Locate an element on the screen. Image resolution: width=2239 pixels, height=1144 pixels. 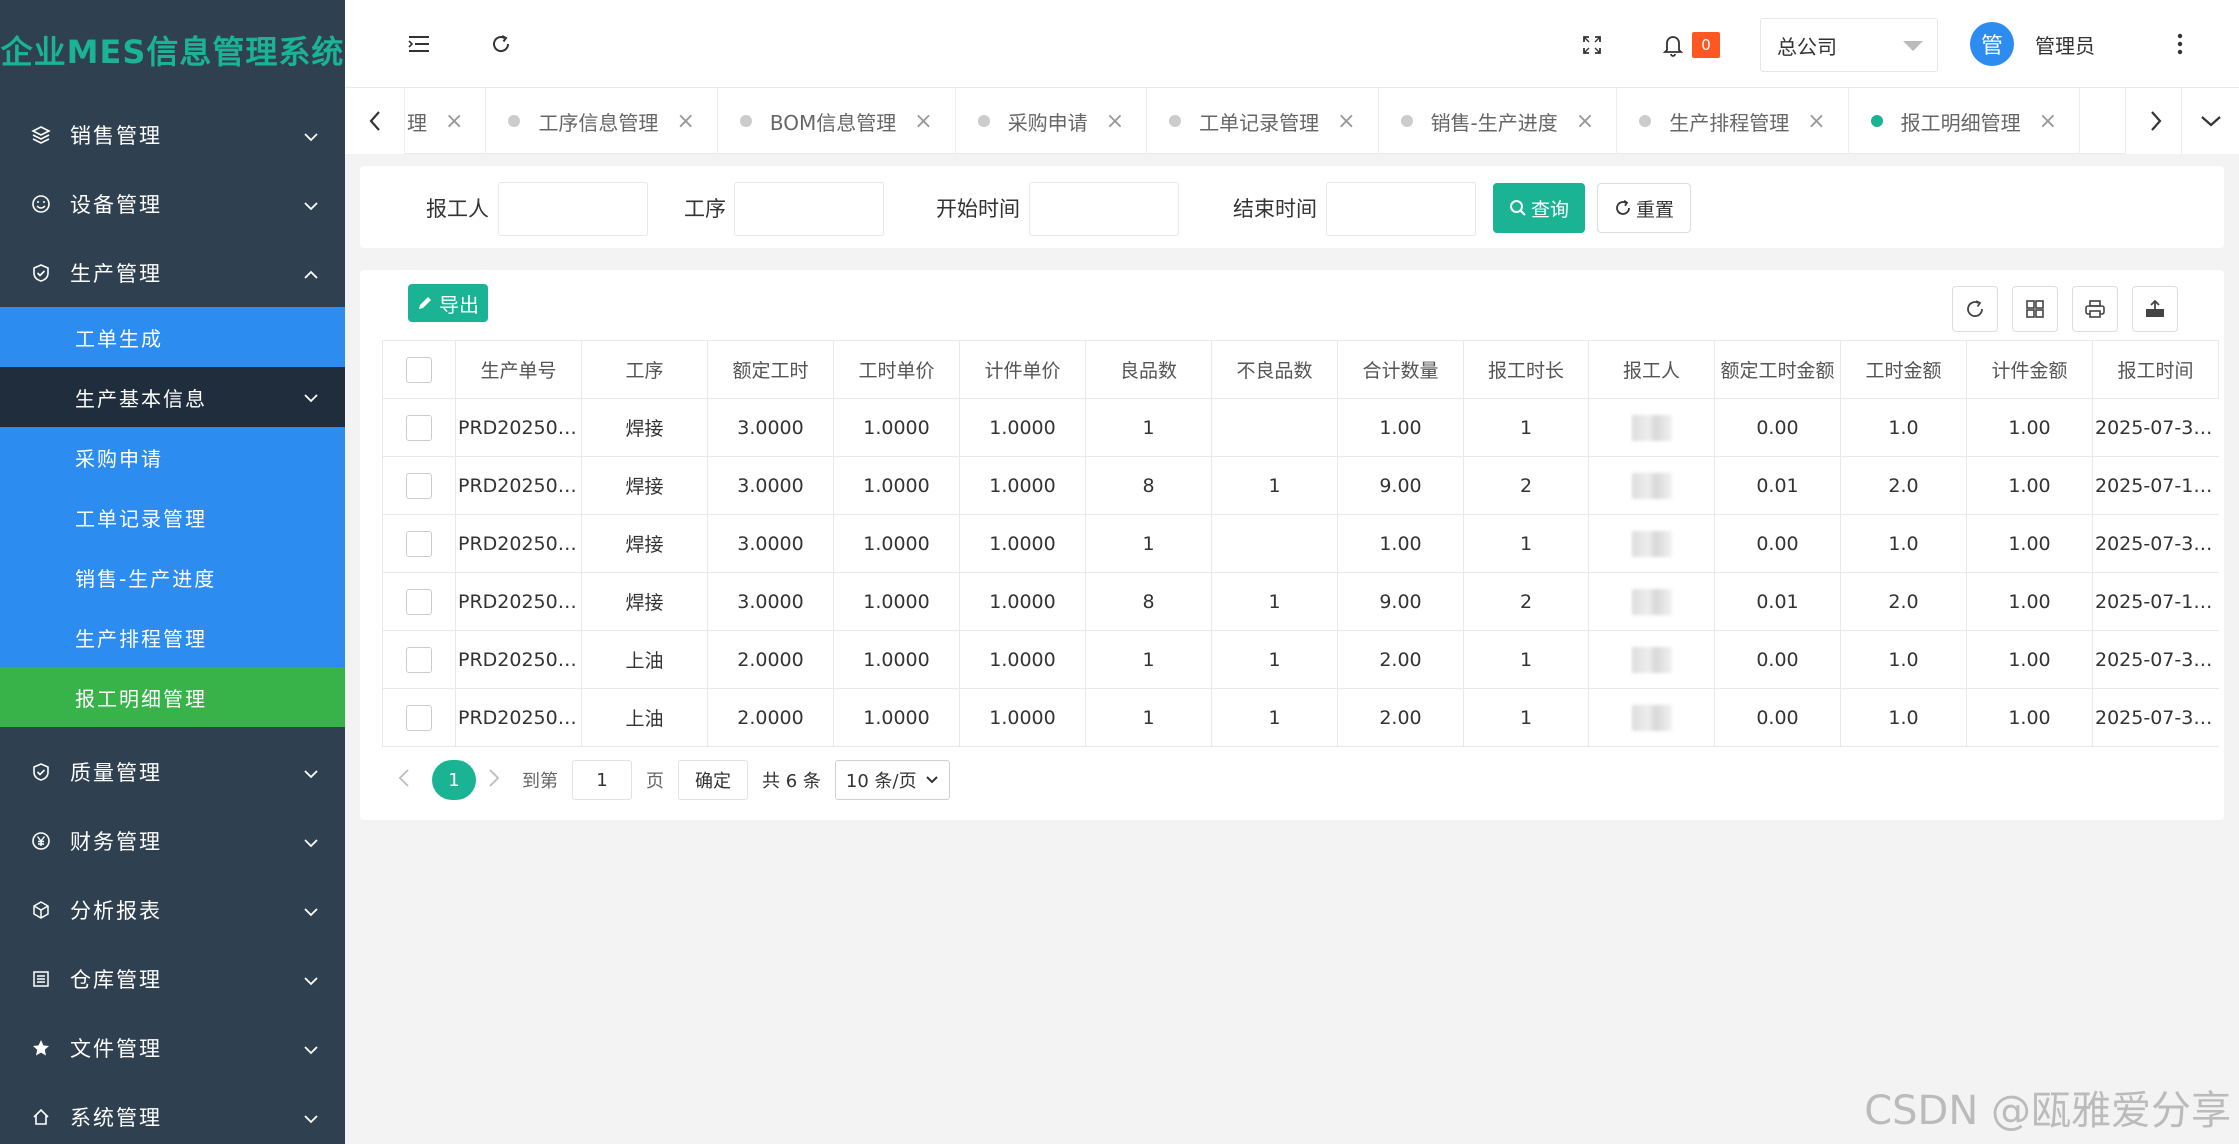
more-vertical-icon is located at coordinates (2180, 44).